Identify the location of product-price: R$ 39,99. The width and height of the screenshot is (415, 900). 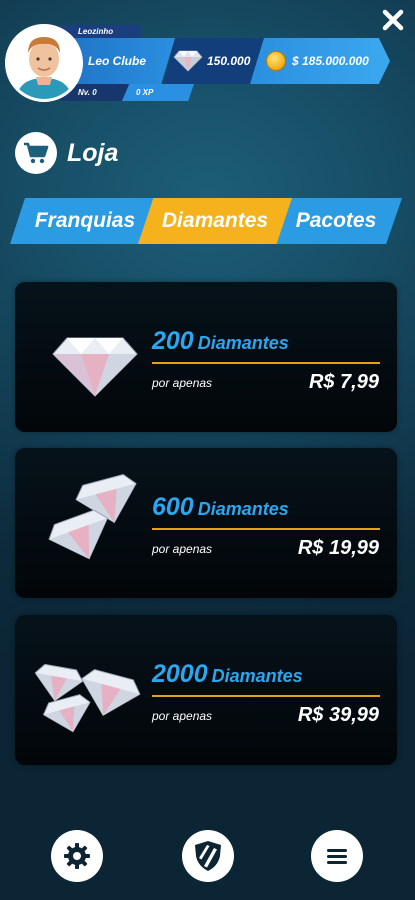
(338, 715).